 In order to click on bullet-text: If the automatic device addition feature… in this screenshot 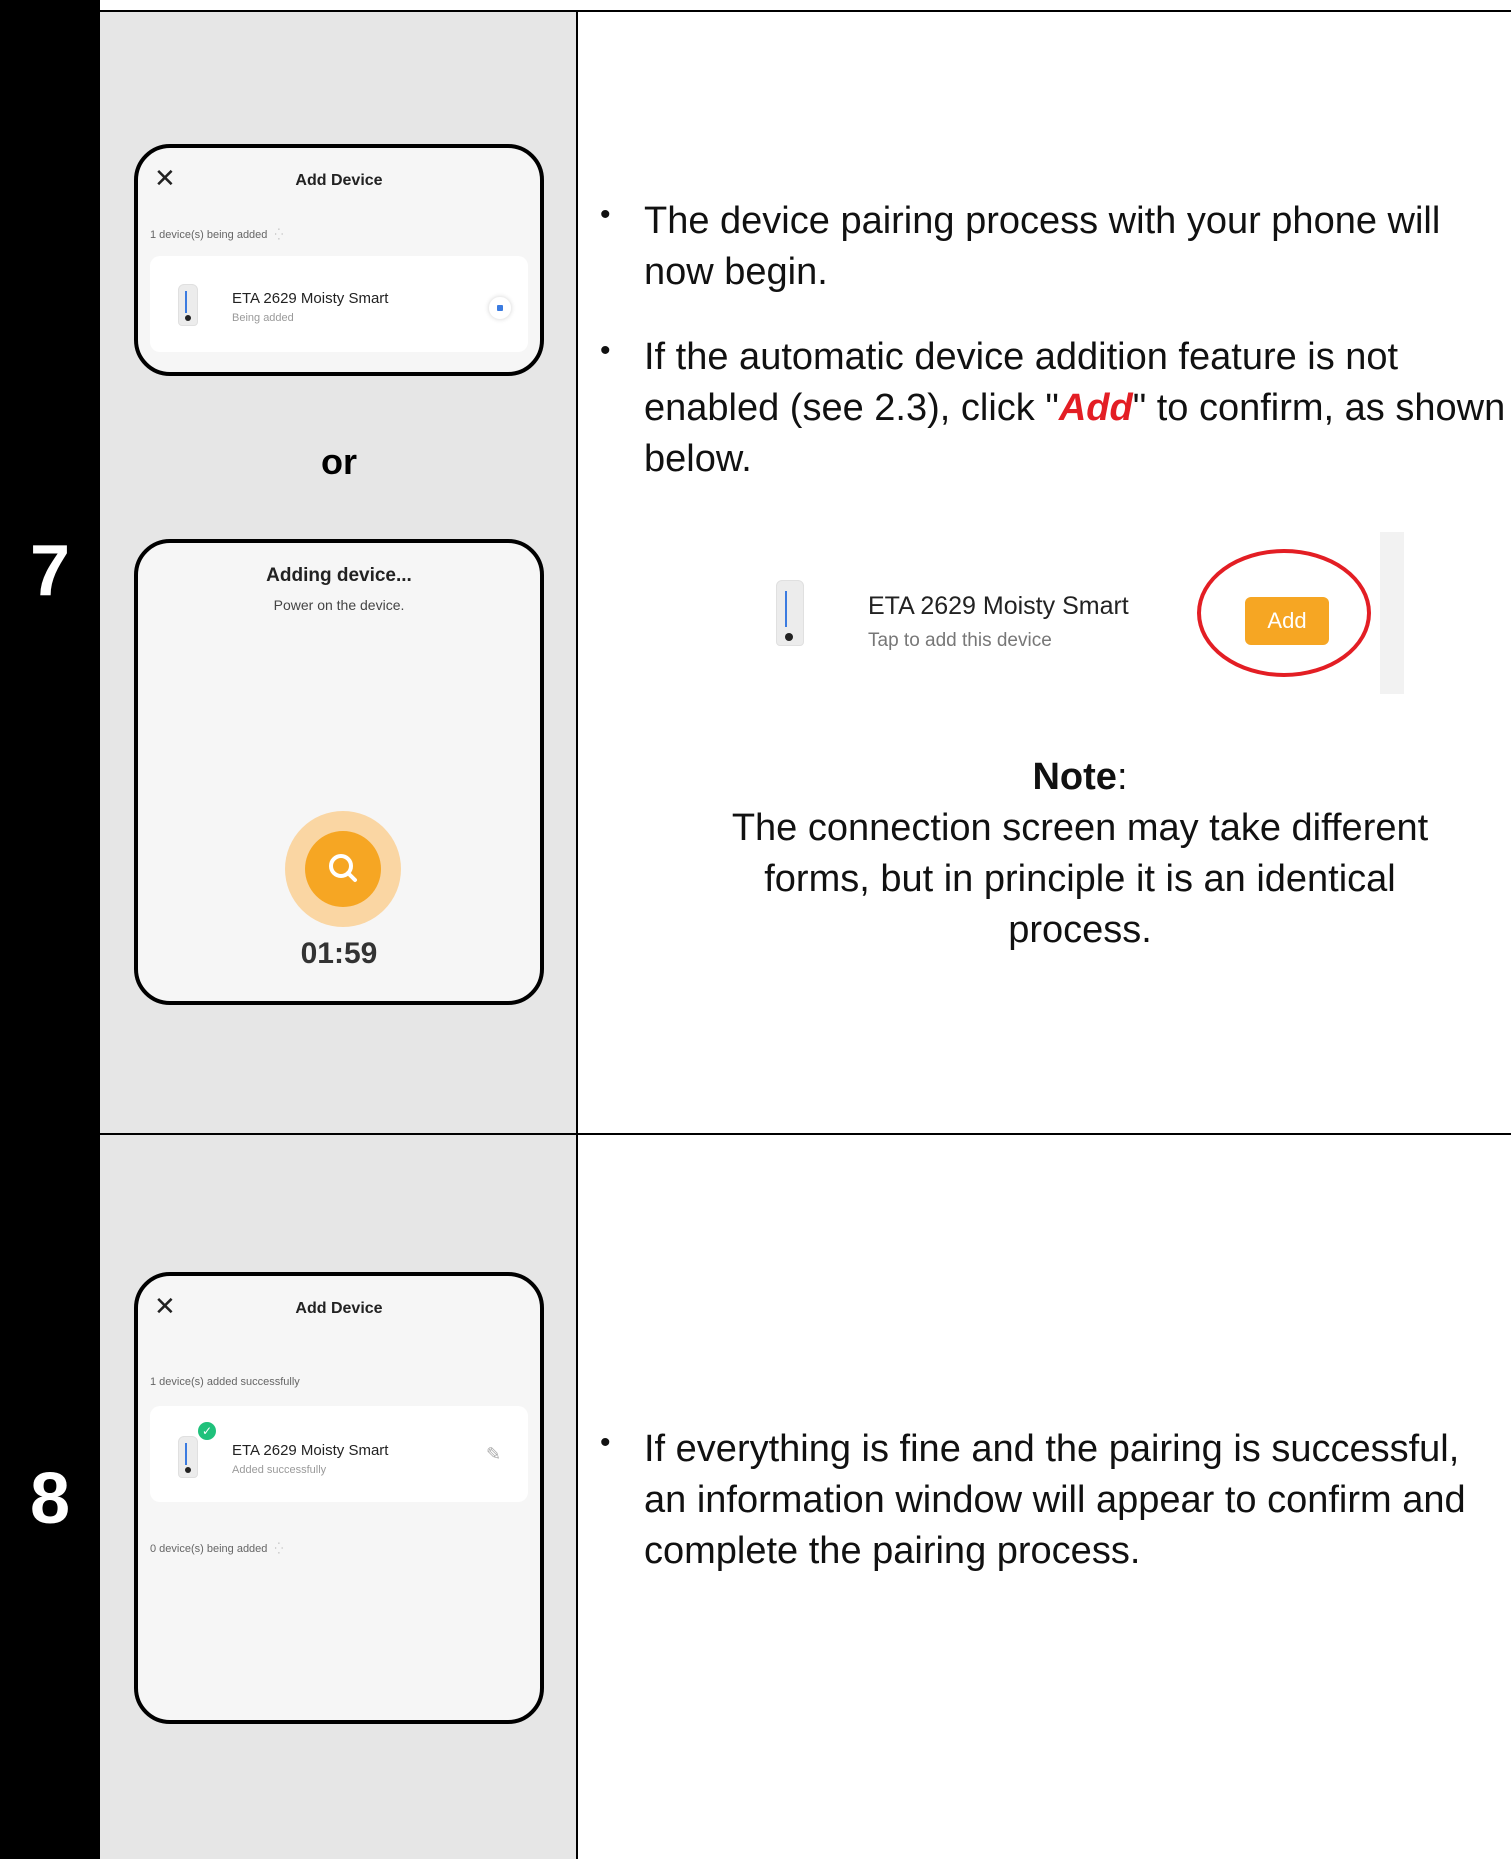, I will do `click(1075, 408)`.